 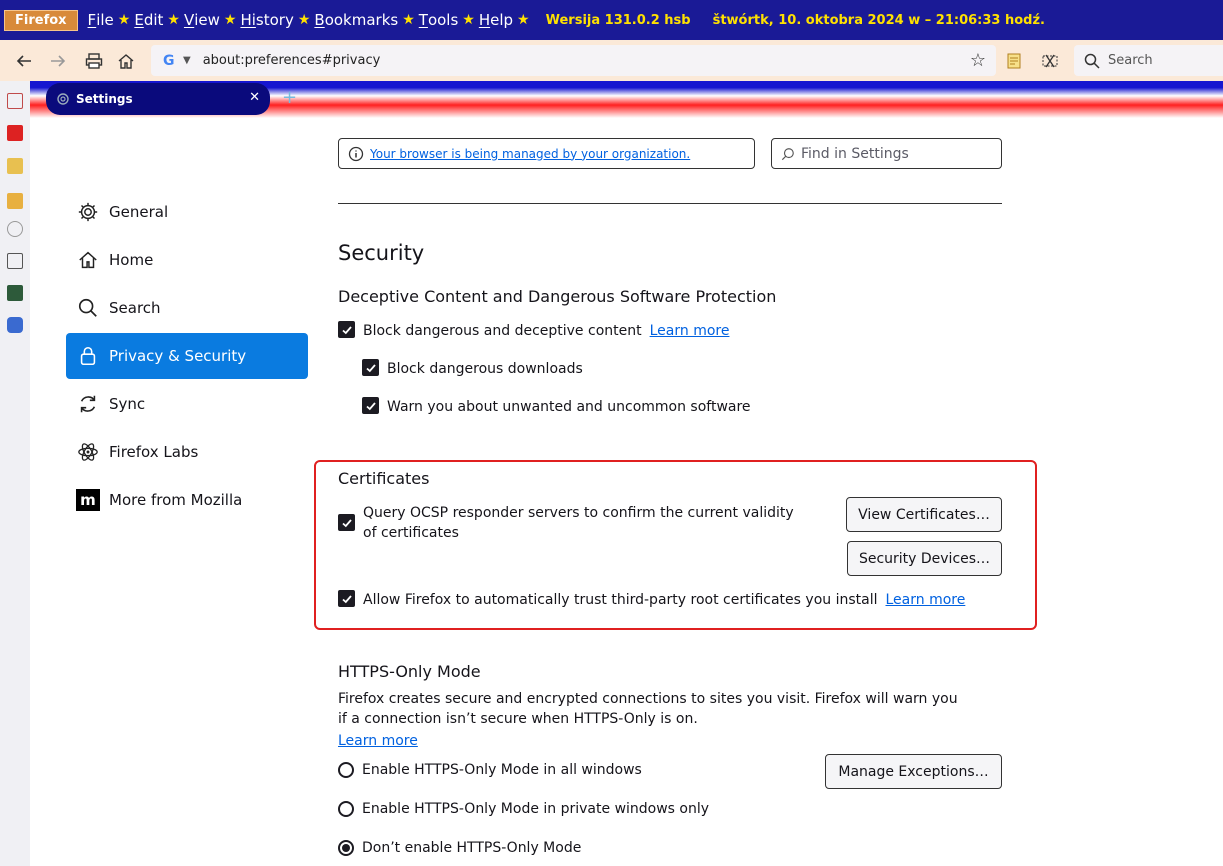 I want to click on security-heading: Security, so click(x=381, y=253).